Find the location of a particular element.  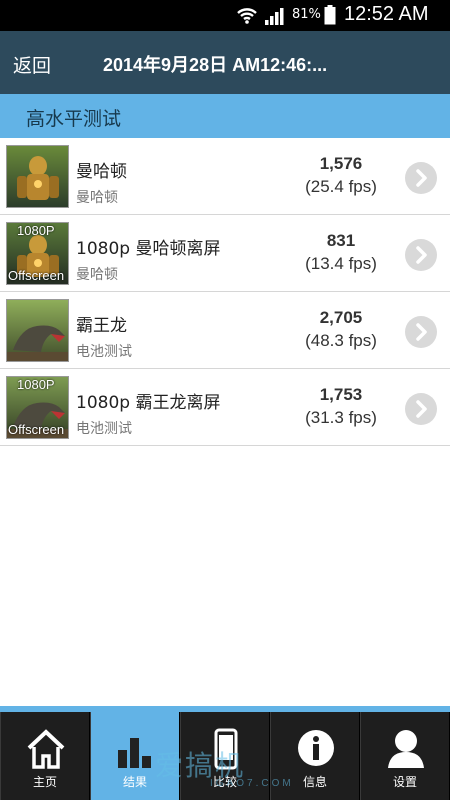

status-bar: 81% 12:52 AM is located at coordinates (225, 15).